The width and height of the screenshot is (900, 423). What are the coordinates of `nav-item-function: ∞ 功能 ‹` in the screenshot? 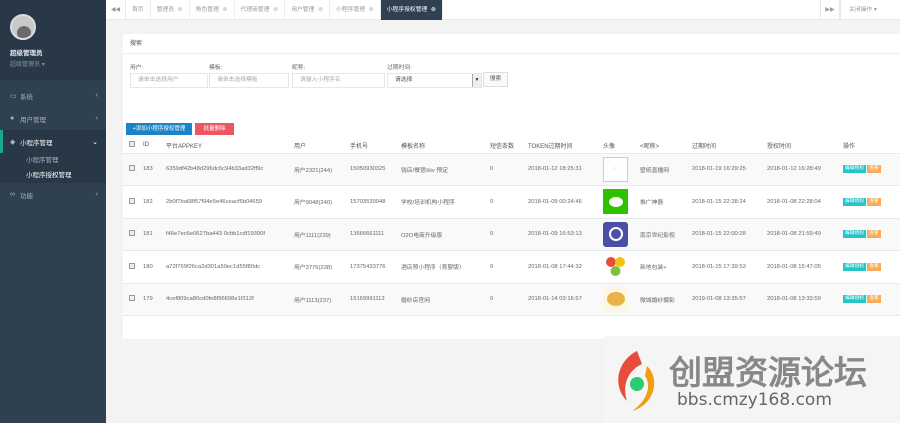 It's located at (53, 194).